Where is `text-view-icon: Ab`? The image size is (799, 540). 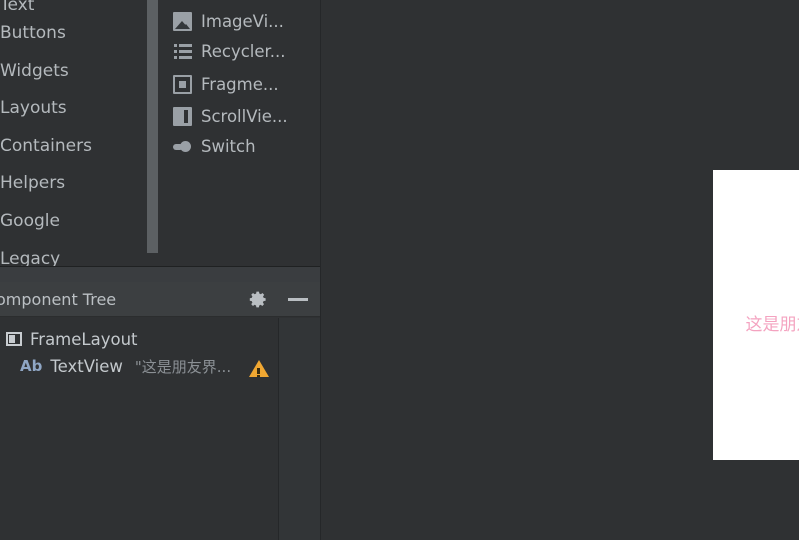 text-view-icon: Ab is located at coordinates (31, 366).